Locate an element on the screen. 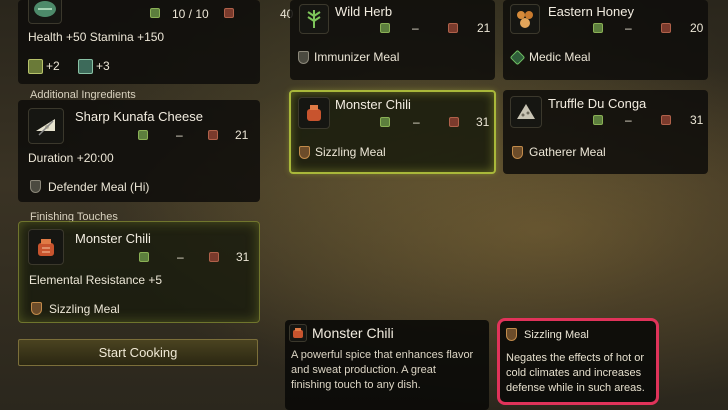  bonus-icon-a is located at coordinates (35, 66).